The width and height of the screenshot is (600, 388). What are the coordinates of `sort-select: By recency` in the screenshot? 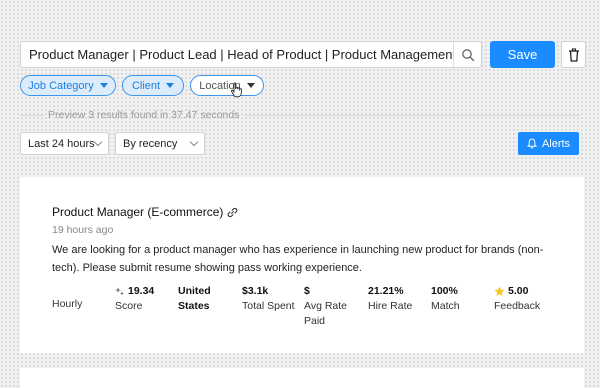 It's located at (160, 143).